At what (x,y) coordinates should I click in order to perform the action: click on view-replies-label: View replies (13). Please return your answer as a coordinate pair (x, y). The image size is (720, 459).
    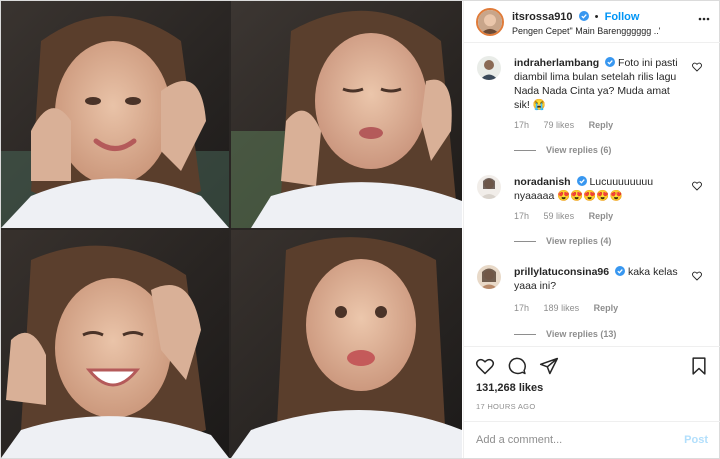
    Looking at the image, I should click on (581, 334).